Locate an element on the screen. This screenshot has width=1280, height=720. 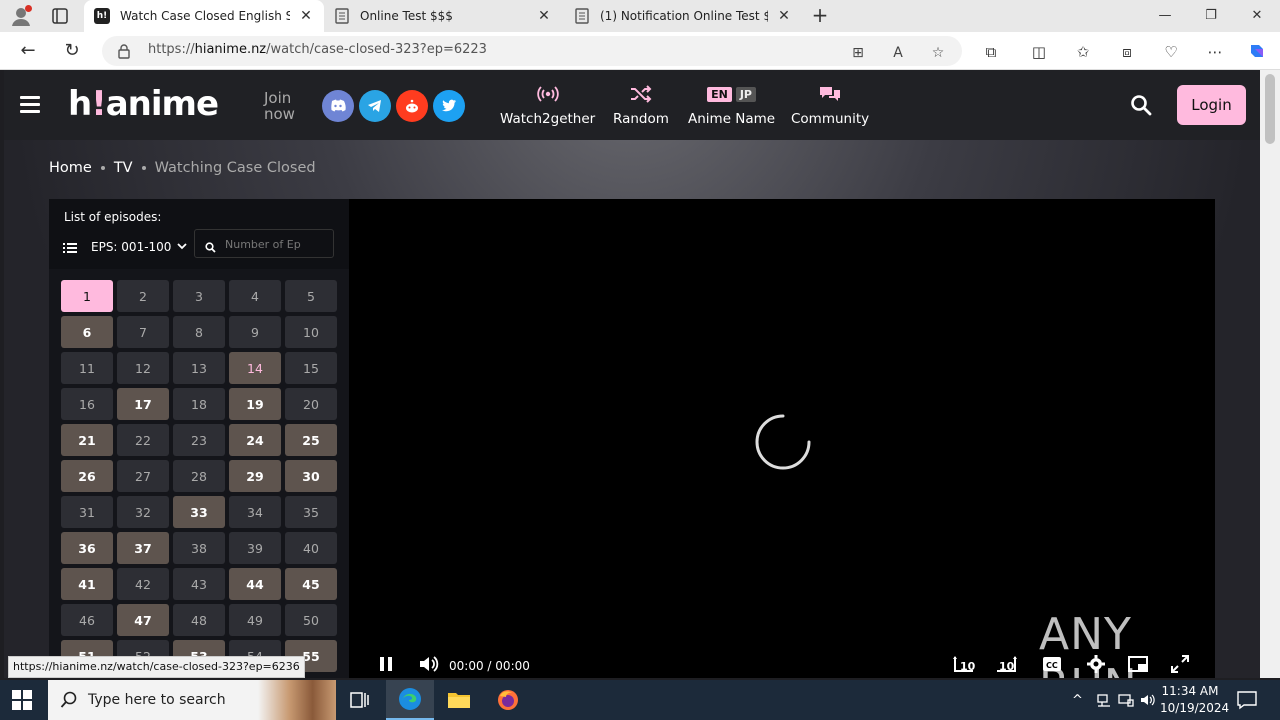
episode-button: 35 is located at coordinates (311, 512).